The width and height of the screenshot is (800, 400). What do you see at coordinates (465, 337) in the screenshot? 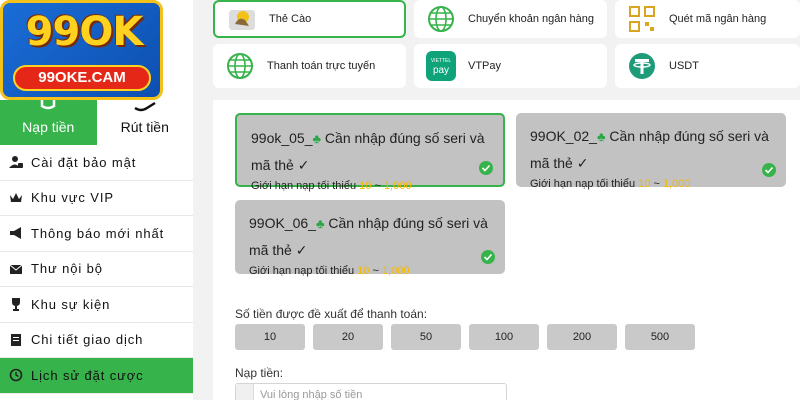
I see `suggested-amounts: 10 20 50 100 200 500` at bounding box center [465, 337].